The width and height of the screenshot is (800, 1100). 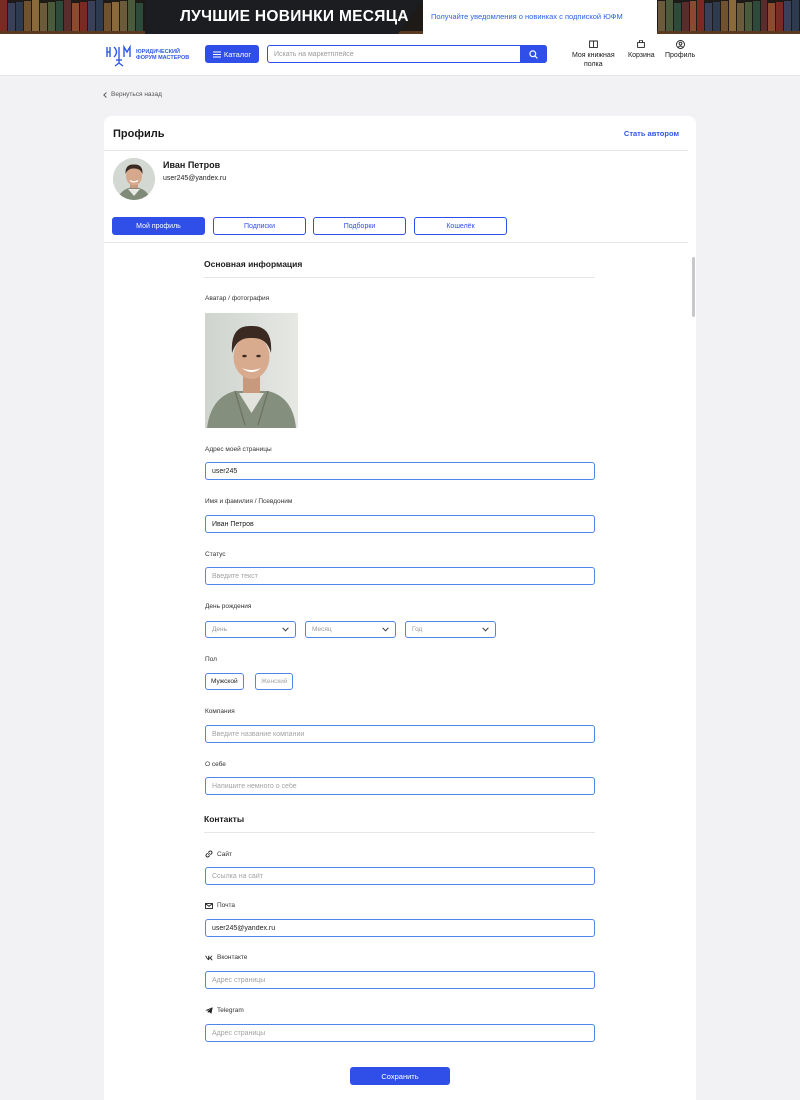 I want to click on nav-bookshelf: Моя книжная полка, so click(x=593, y=54).